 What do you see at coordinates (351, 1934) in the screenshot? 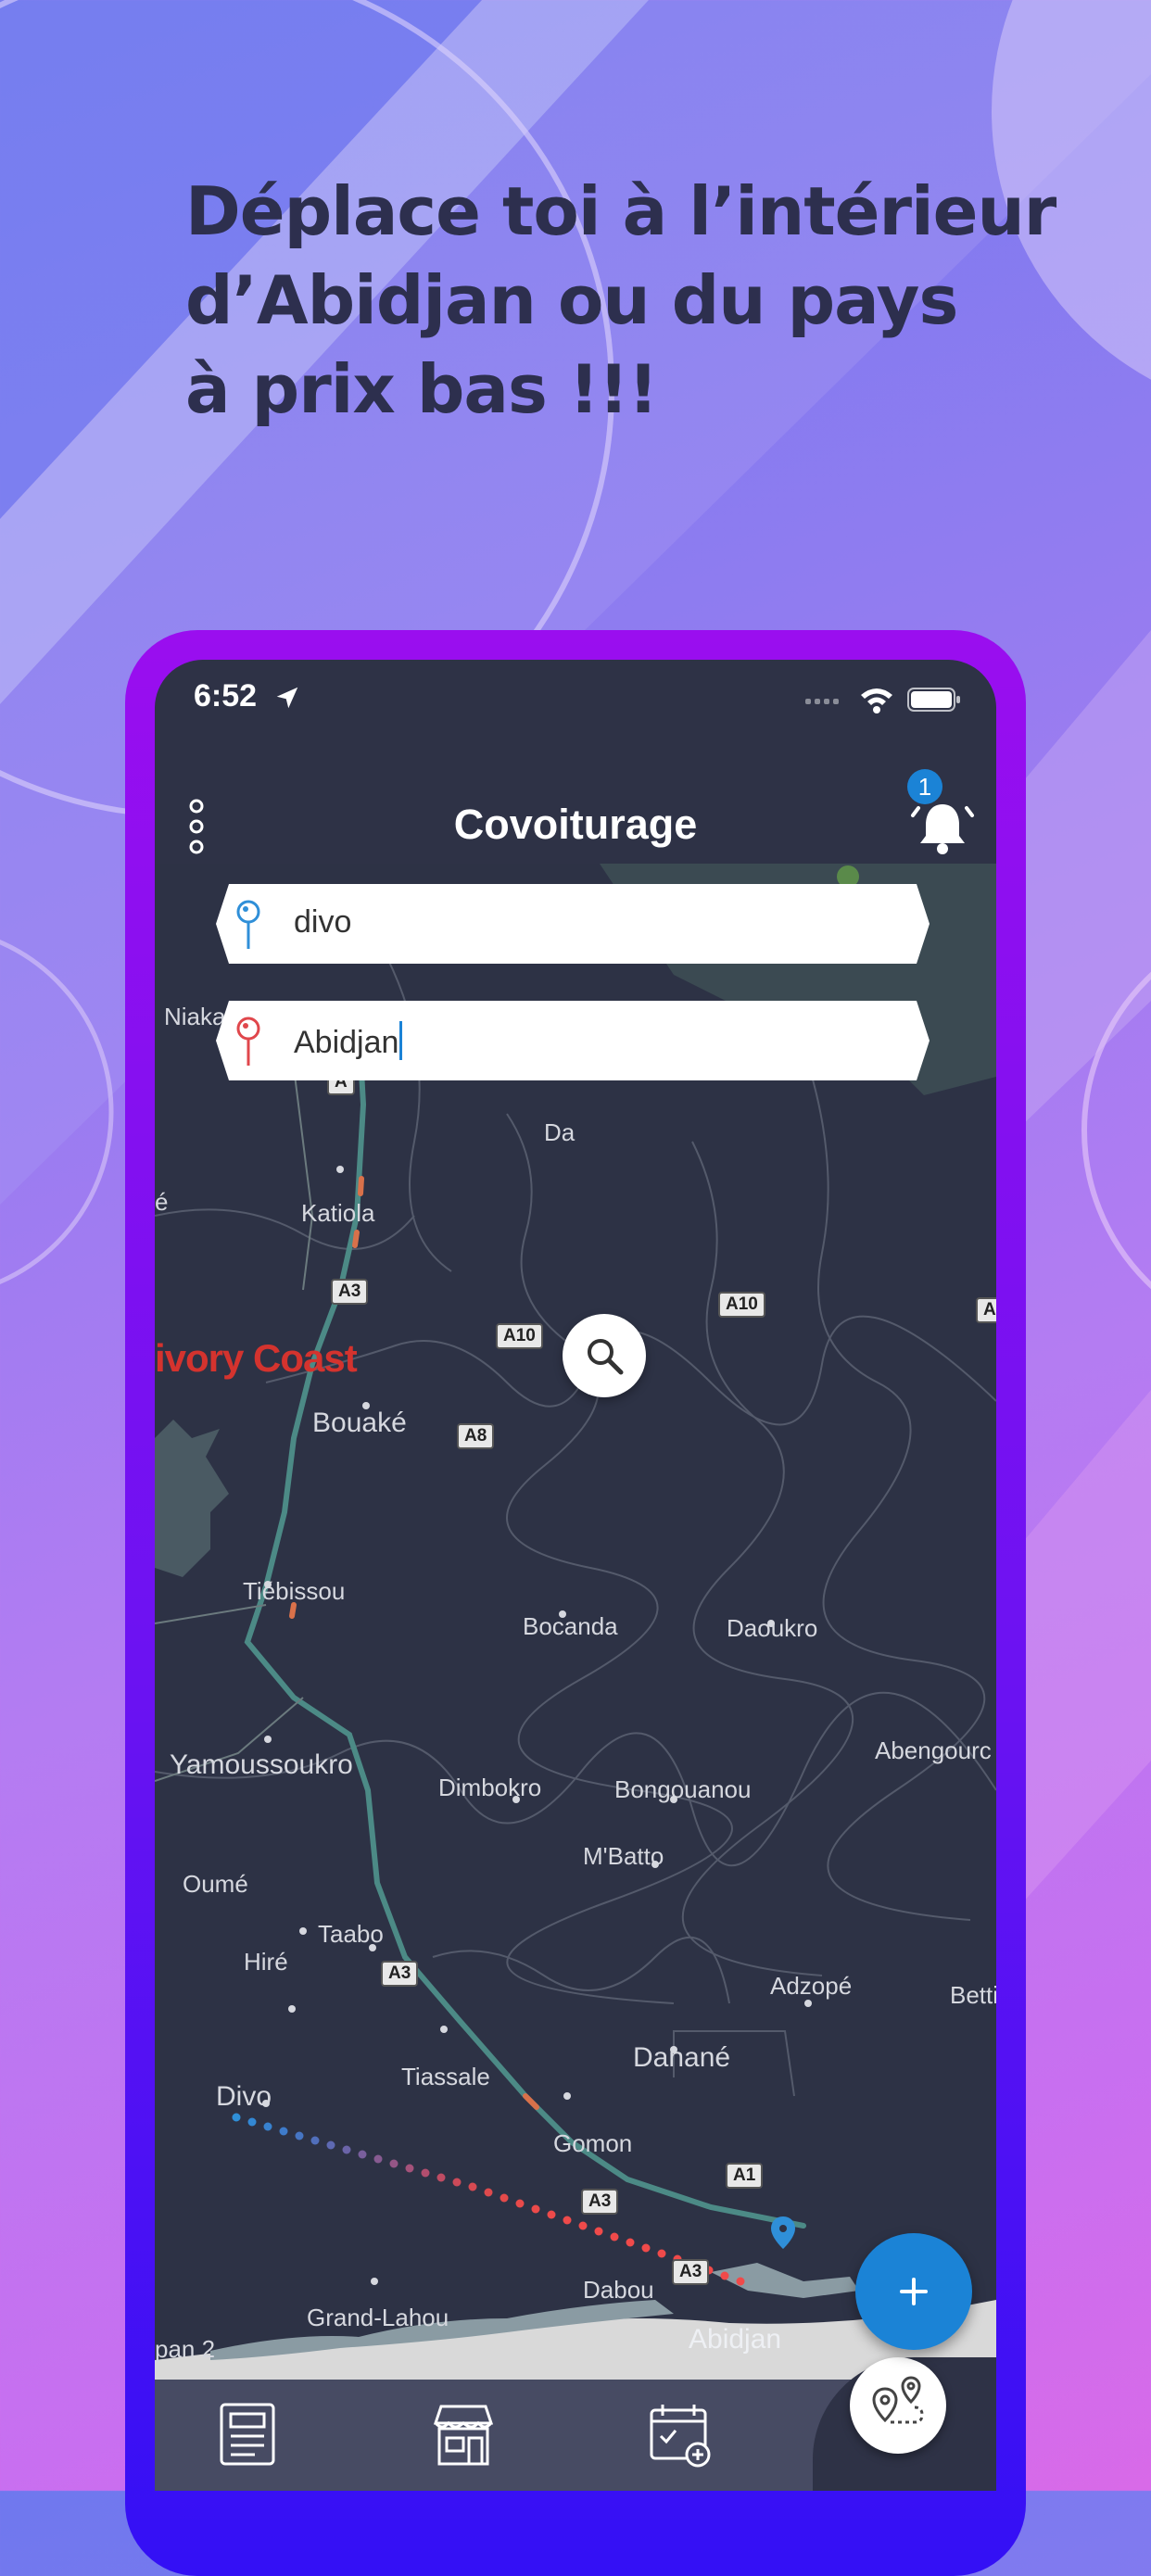
I see `map-label-taabo: Taabo` at bounding box center [351, 1934].